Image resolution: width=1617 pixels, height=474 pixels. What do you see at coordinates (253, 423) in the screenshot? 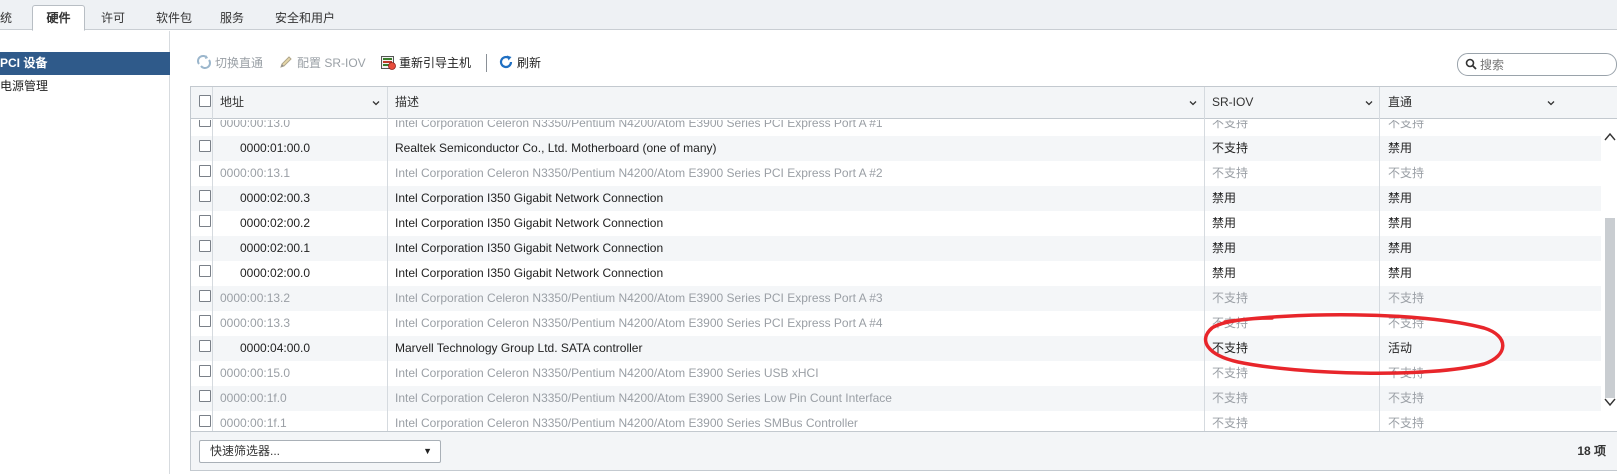
I see `cell-address: 0000:00:1f.1` at bounding box center [253, 423].